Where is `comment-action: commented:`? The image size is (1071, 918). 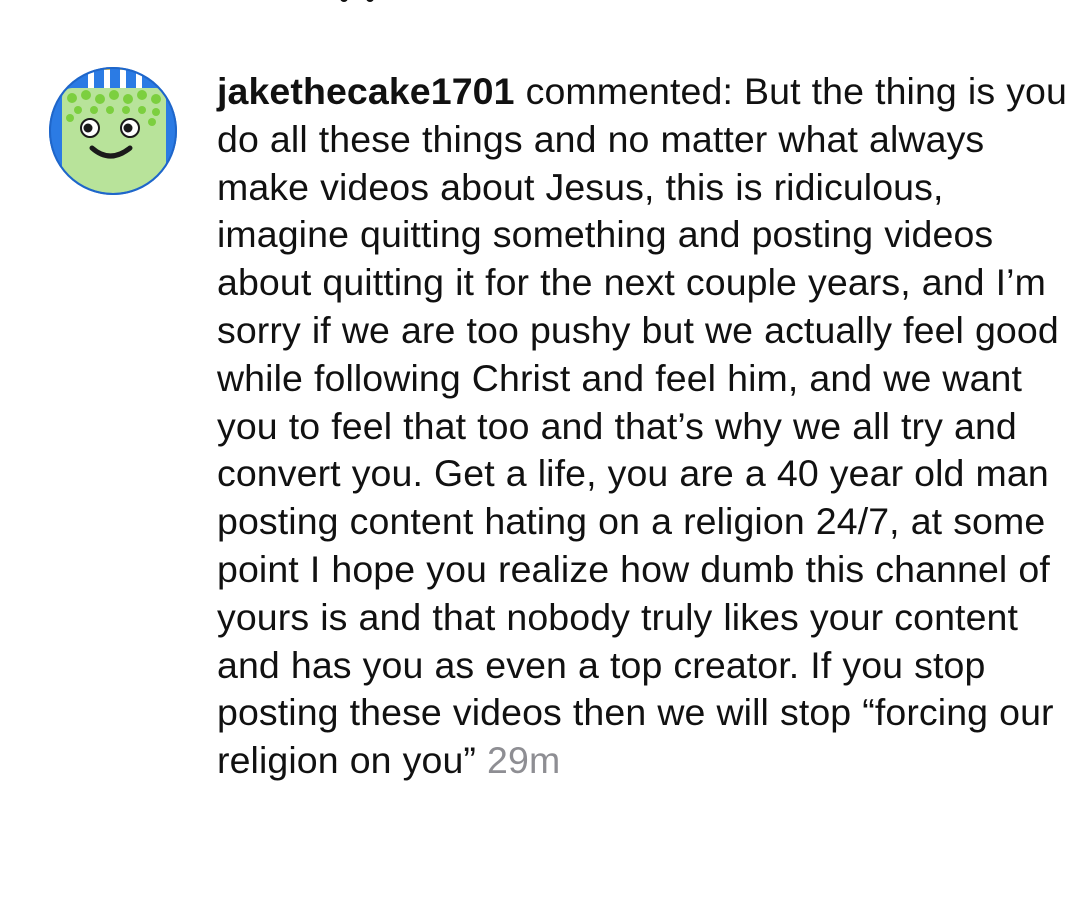 comment-action: commented: is located at coordinates (629, 91).